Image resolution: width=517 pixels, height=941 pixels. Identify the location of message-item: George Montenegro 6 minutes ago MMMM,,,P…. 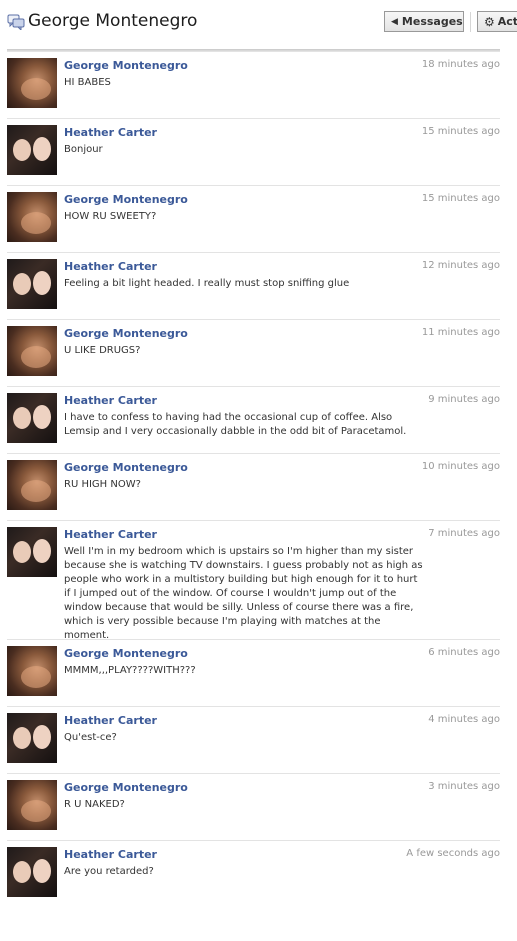
(253, 673).